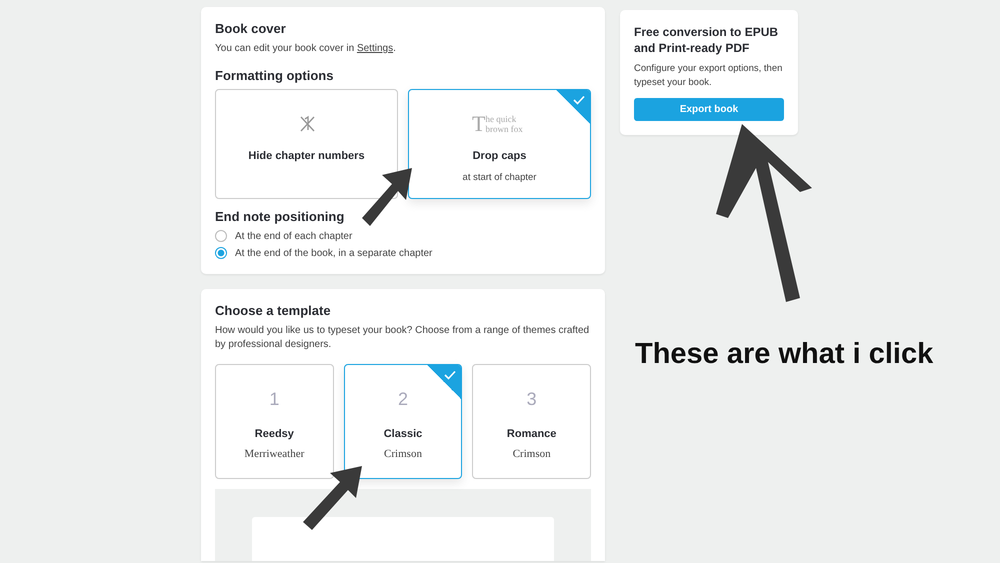  Describe the element at coordinates (293, 236) in the screenshot. I see `radio-label: At the end of each chapter` at that location.